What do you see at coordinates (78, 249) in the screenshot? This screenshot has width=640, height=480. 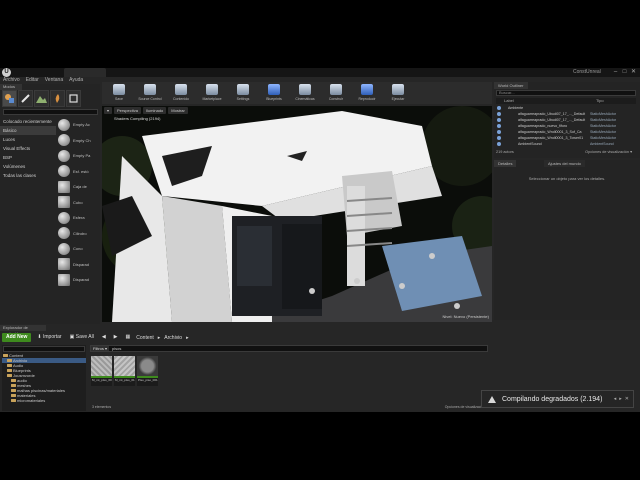 I see `place-item: Cono` at bounding box center [78, 249].